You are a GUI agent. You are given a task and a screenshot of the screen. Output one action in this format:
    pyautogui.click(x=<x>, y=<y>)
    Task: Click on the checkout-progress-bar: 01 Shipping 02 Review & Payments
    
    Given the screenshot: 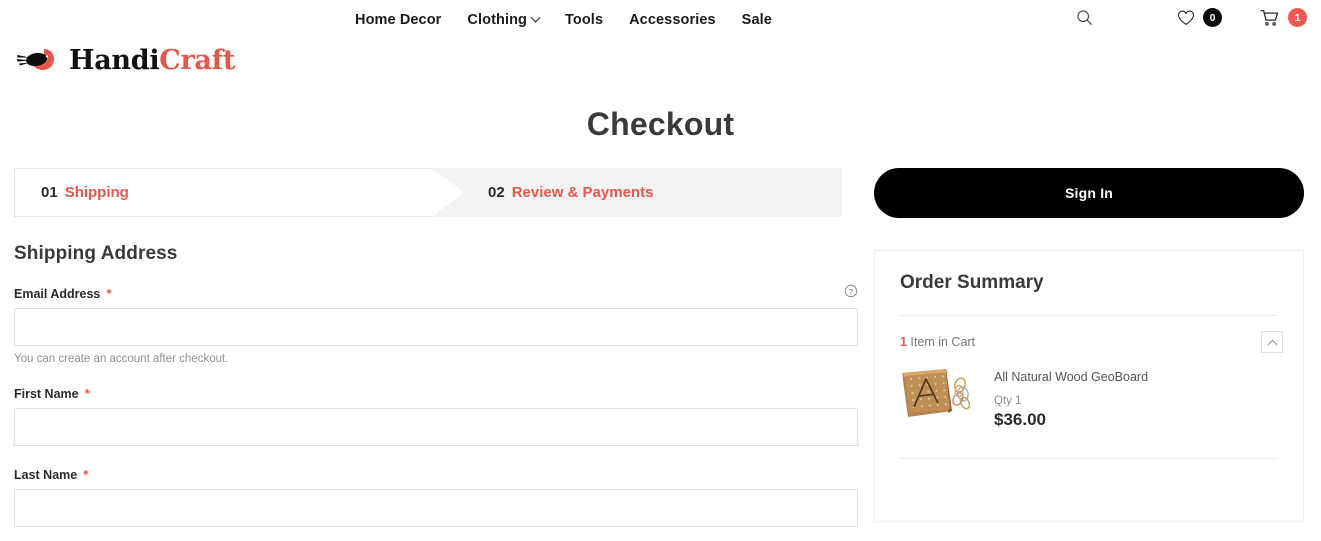 What is the action you would take?
    pyautogui.click(x=428, y=192)
    